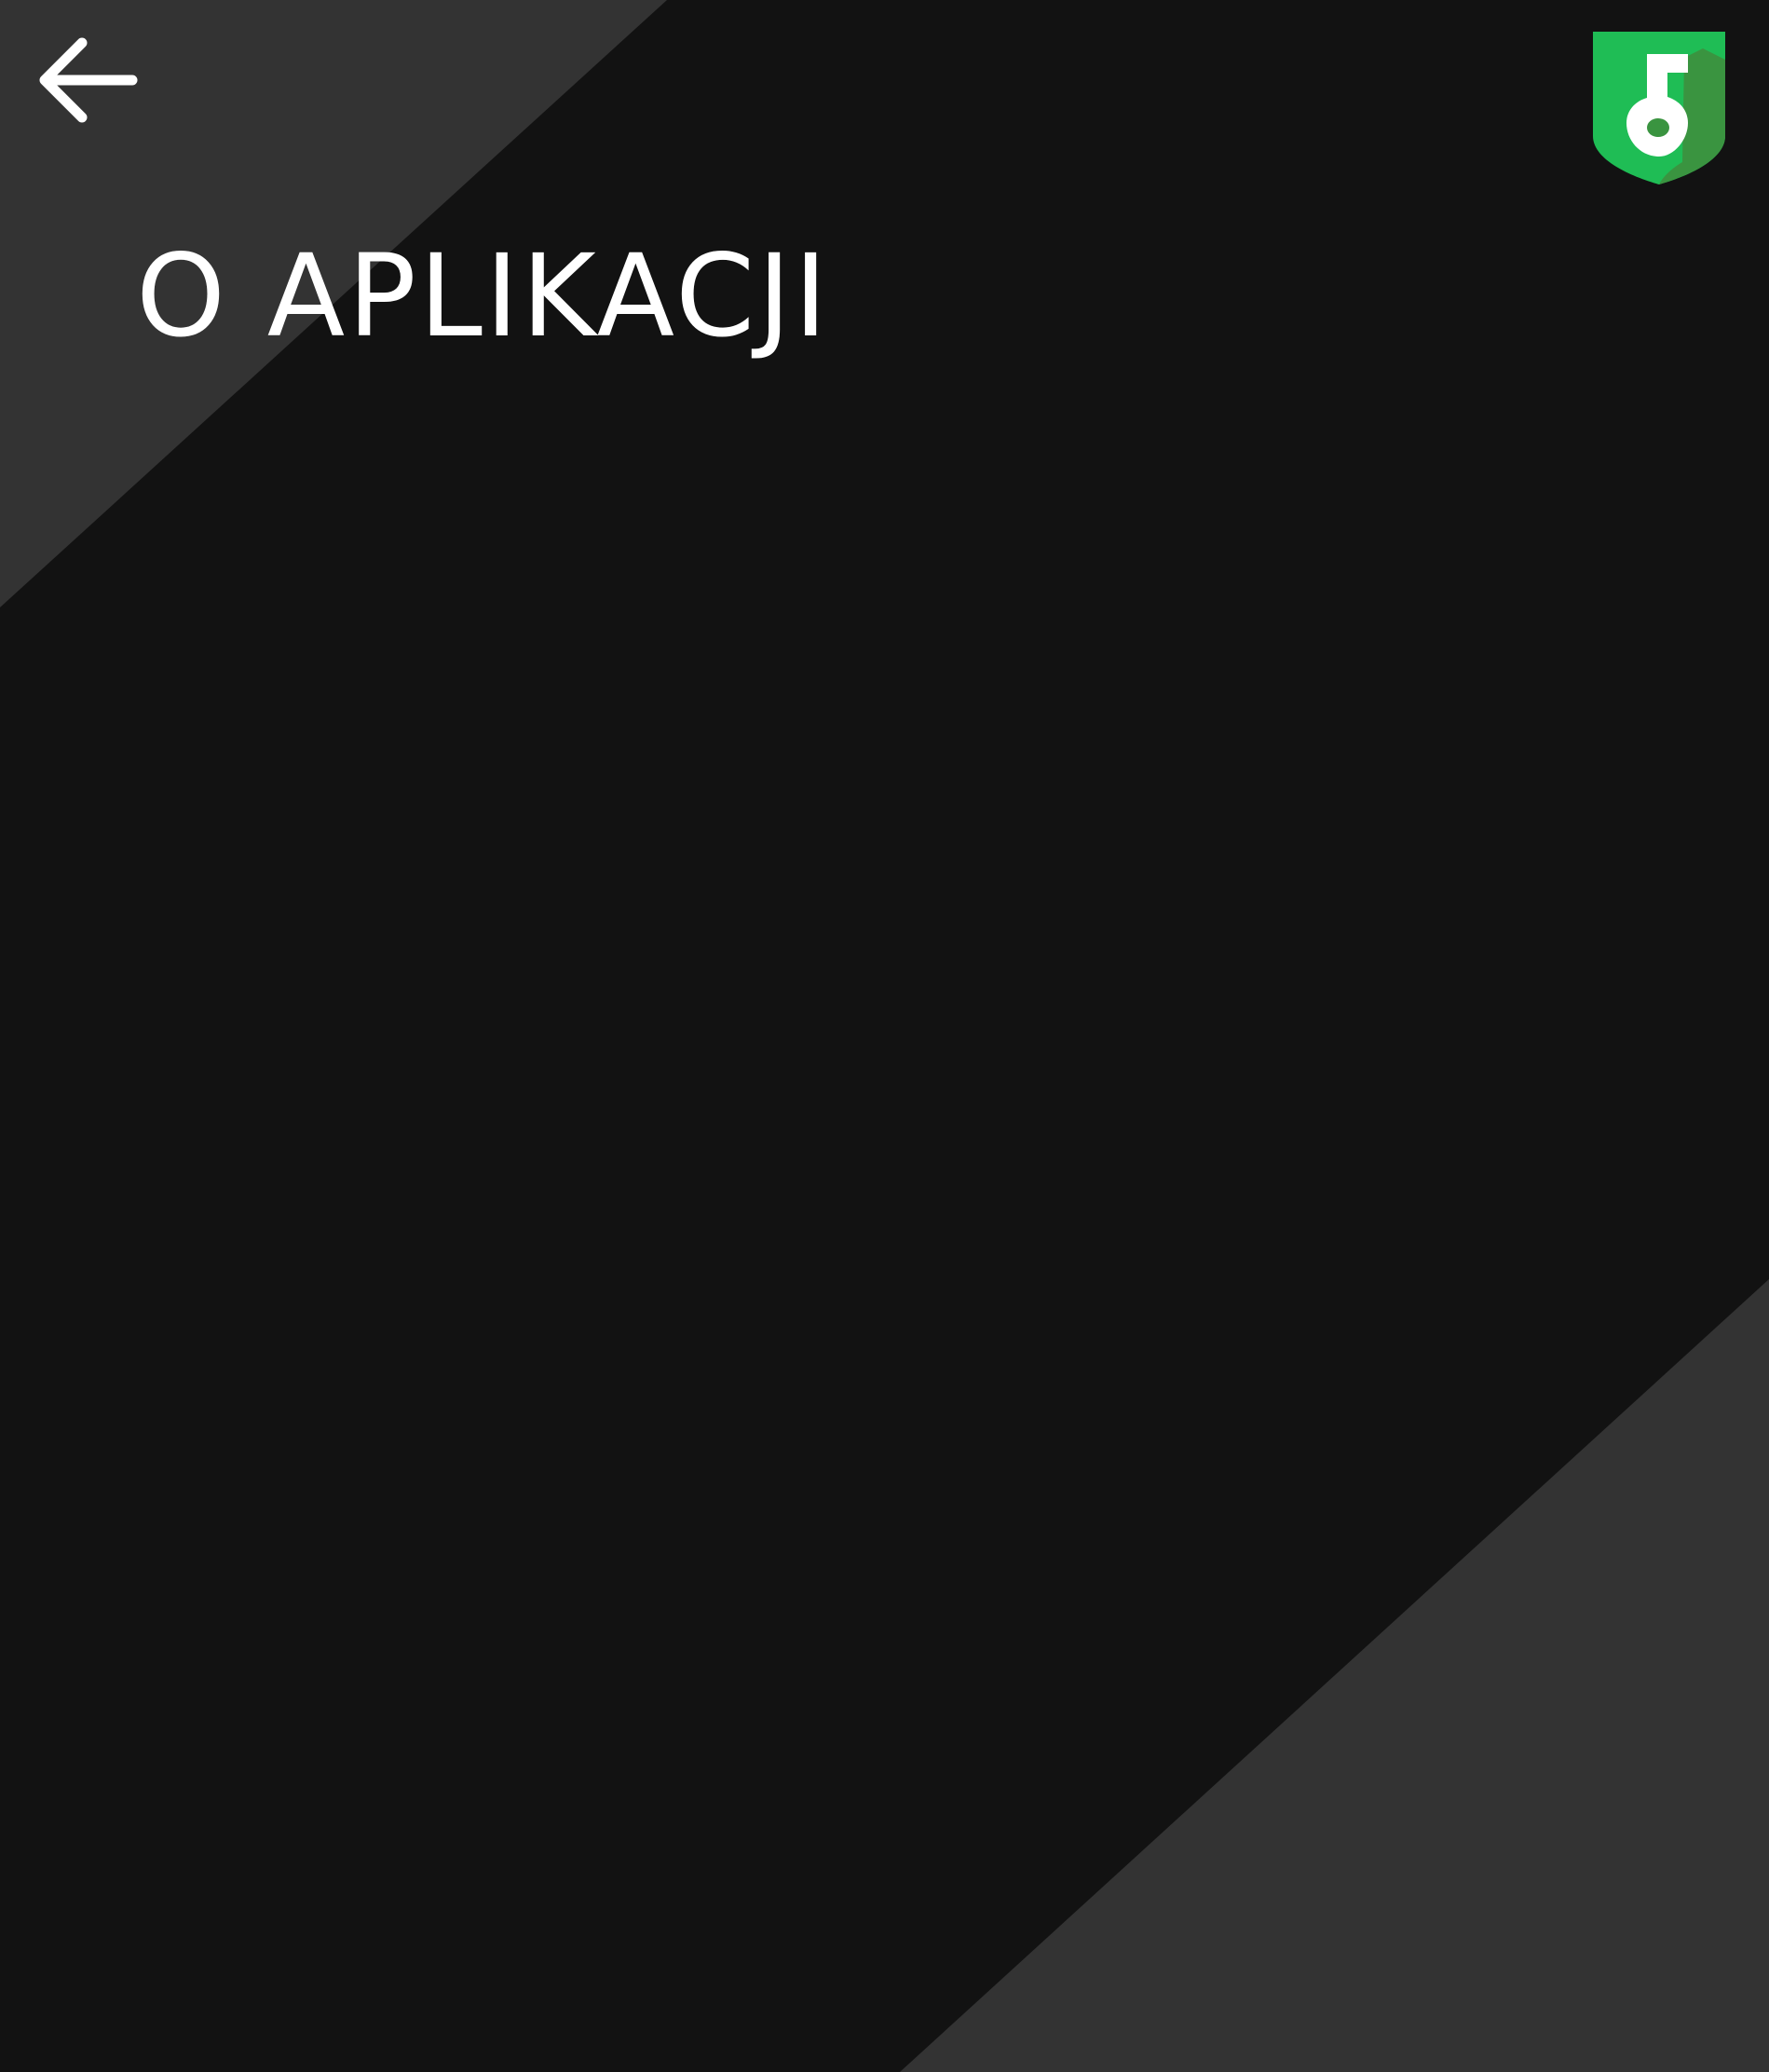 The height and width of the screenshot is (2072, 1769). What do you see at coordinates (88, 80) in the screenshot?
I see `arrow-left-icon` at bounding box center [88, 80].